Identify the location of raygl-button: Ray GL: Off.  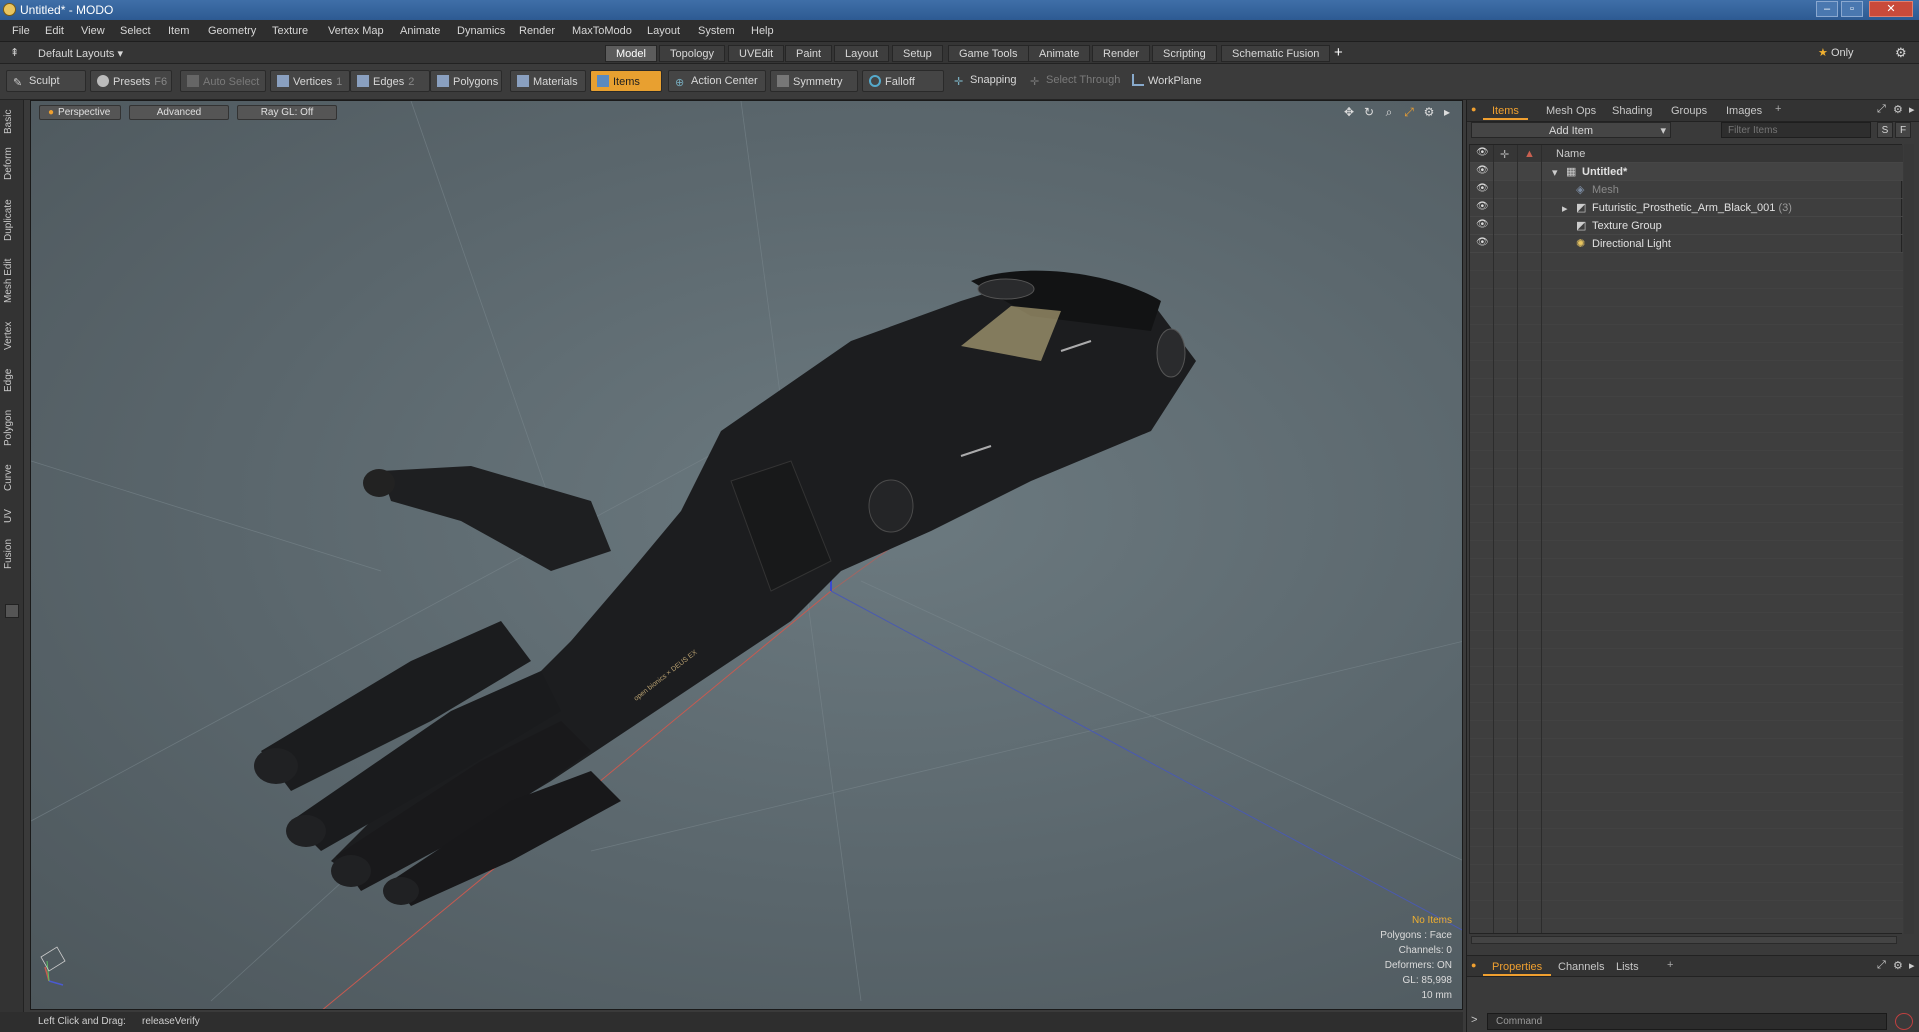
(287, 112).